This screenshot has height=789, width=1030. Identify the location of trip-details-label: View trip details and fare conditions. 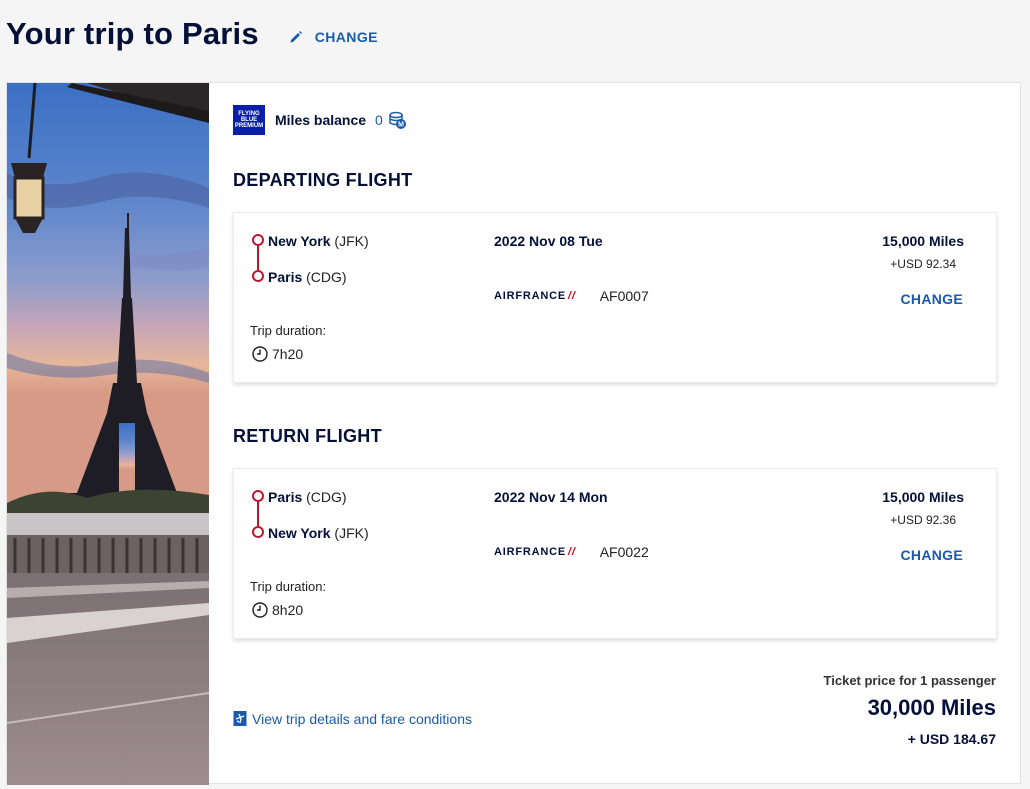
(362, 718).